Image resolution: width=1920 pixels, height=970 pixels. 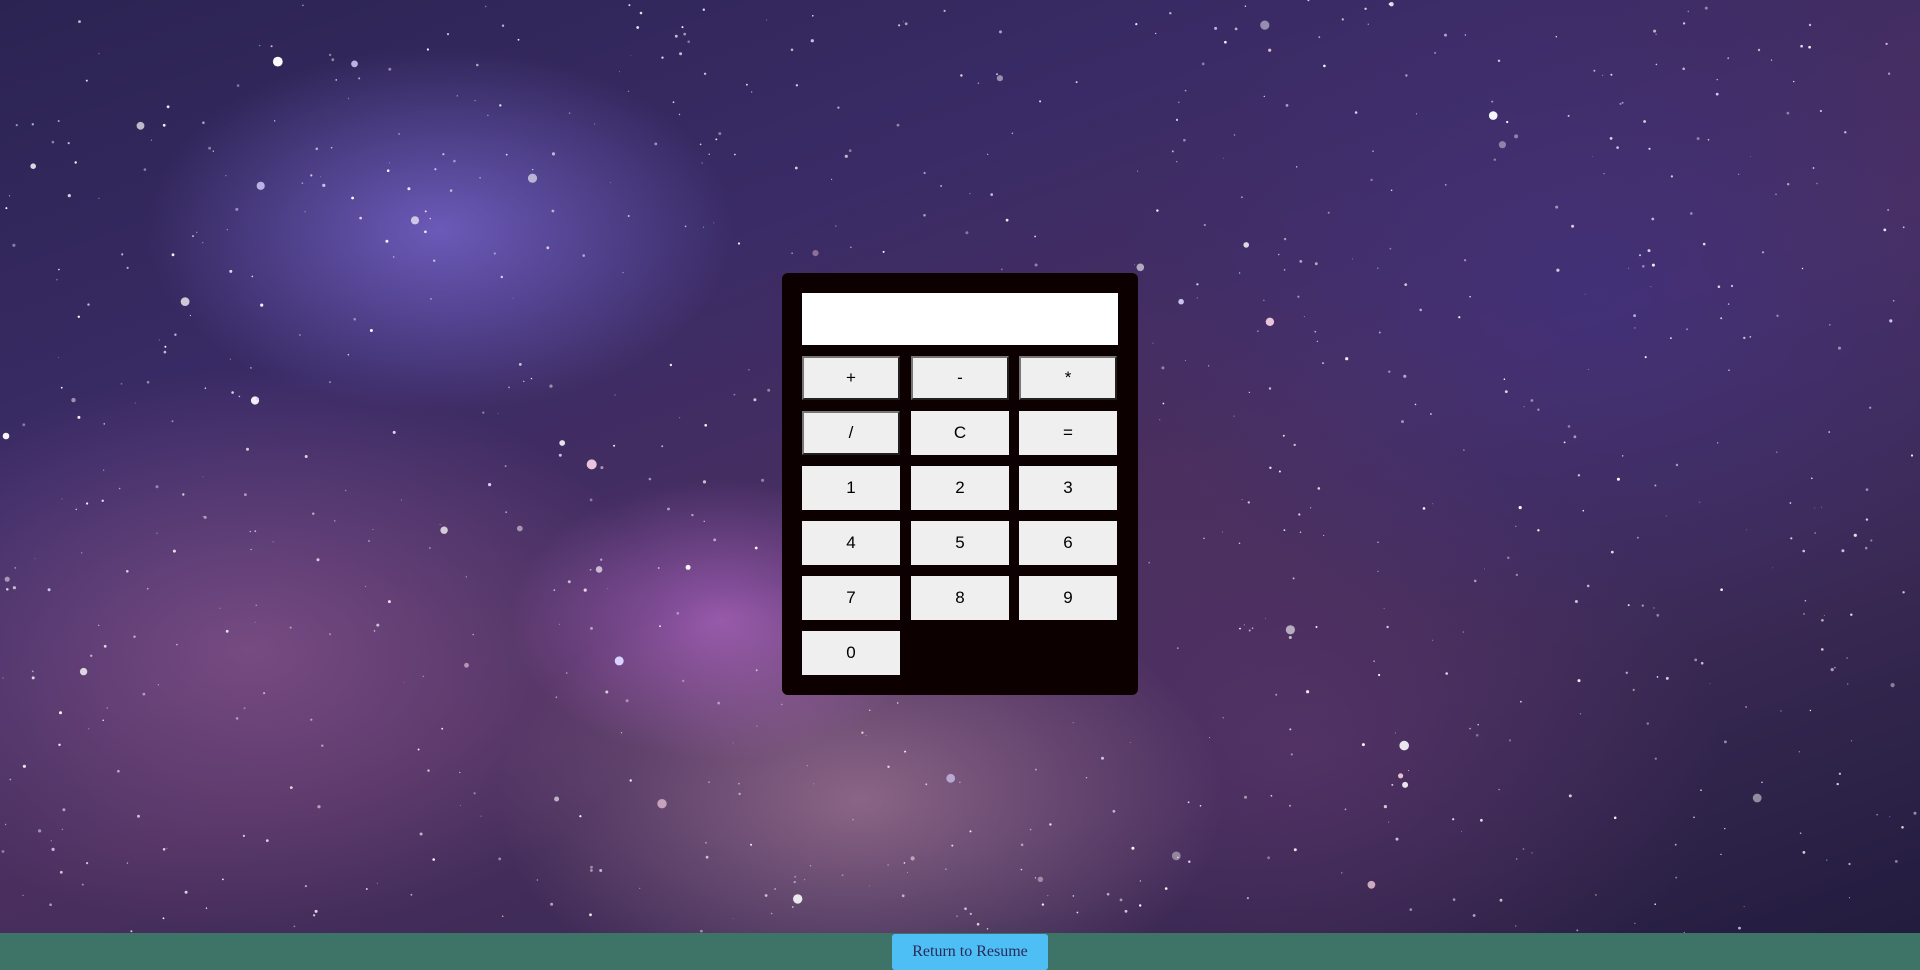 What do you see at coordinates (851, 433) in the screenshot?
I see `divide-button: /` at bounding box center [851, 433].